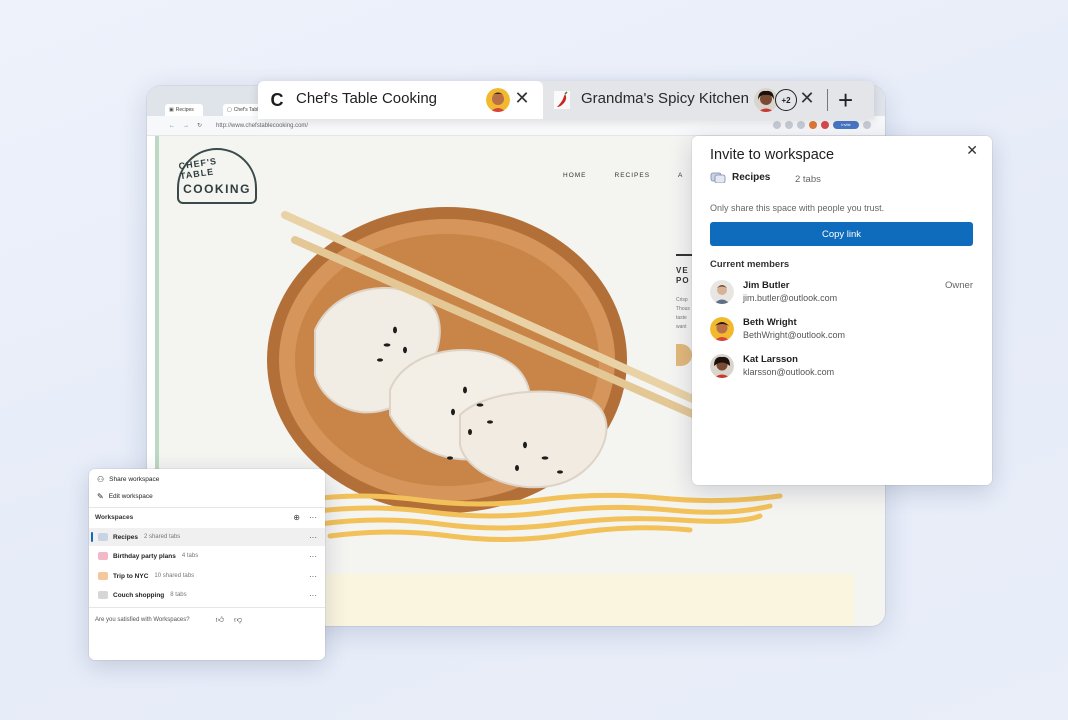 The image size is (1068, 720). Describe the element at coordinates (498, 100) in the screenshot. I see `member-avatar` at that location.